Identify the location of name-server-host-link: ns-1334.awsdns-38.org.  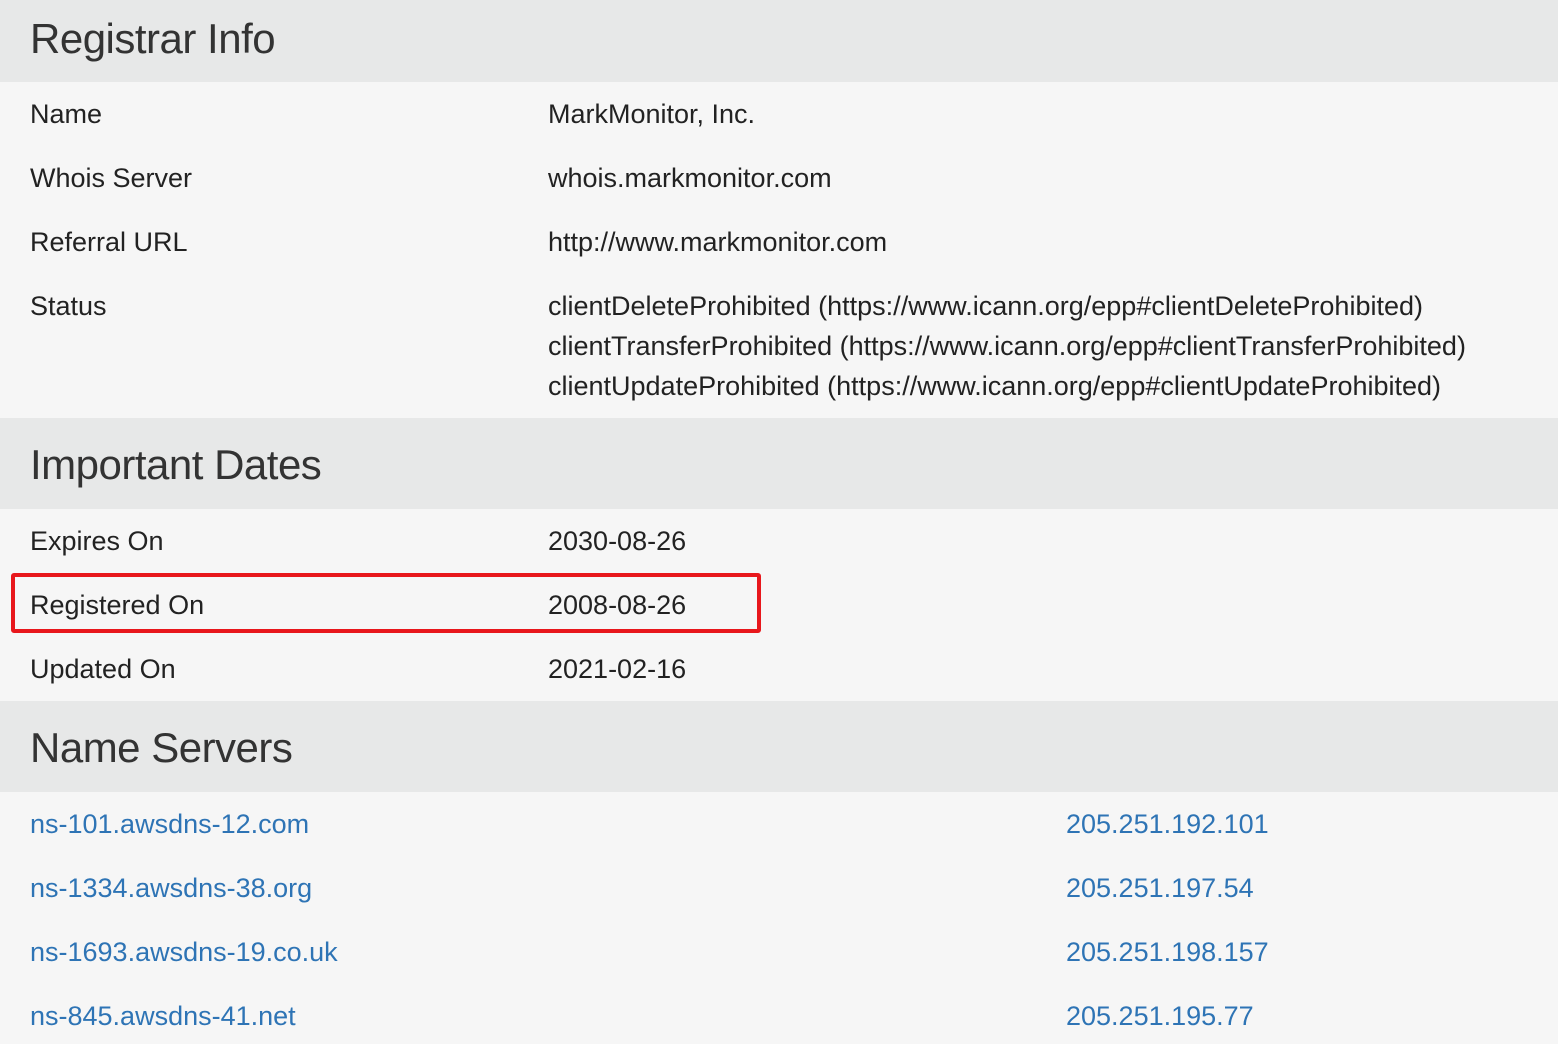
(171, 888).